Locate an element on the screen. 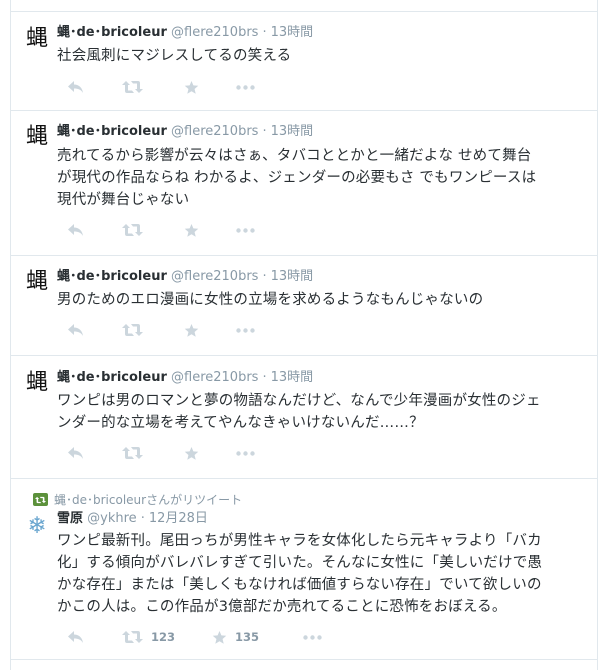 The image size is (607, 670). tweet-text: 社会風刺にマジレスしてるの笑える is located at coordinates (174, 56).